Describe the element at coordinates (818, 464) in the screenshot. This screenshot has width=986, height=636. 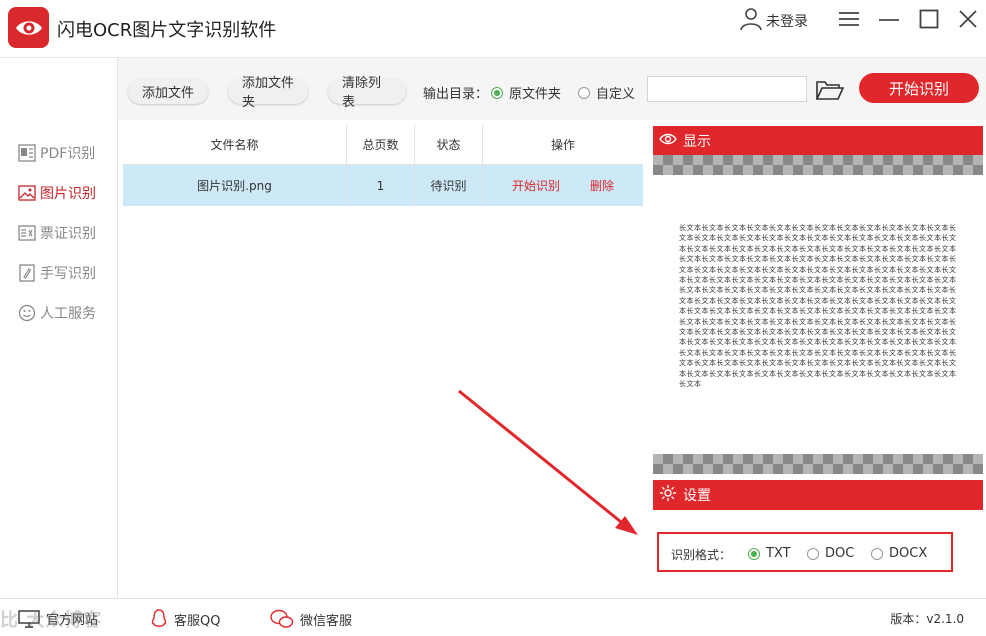
I see `preview-checker-bottom` at that location.